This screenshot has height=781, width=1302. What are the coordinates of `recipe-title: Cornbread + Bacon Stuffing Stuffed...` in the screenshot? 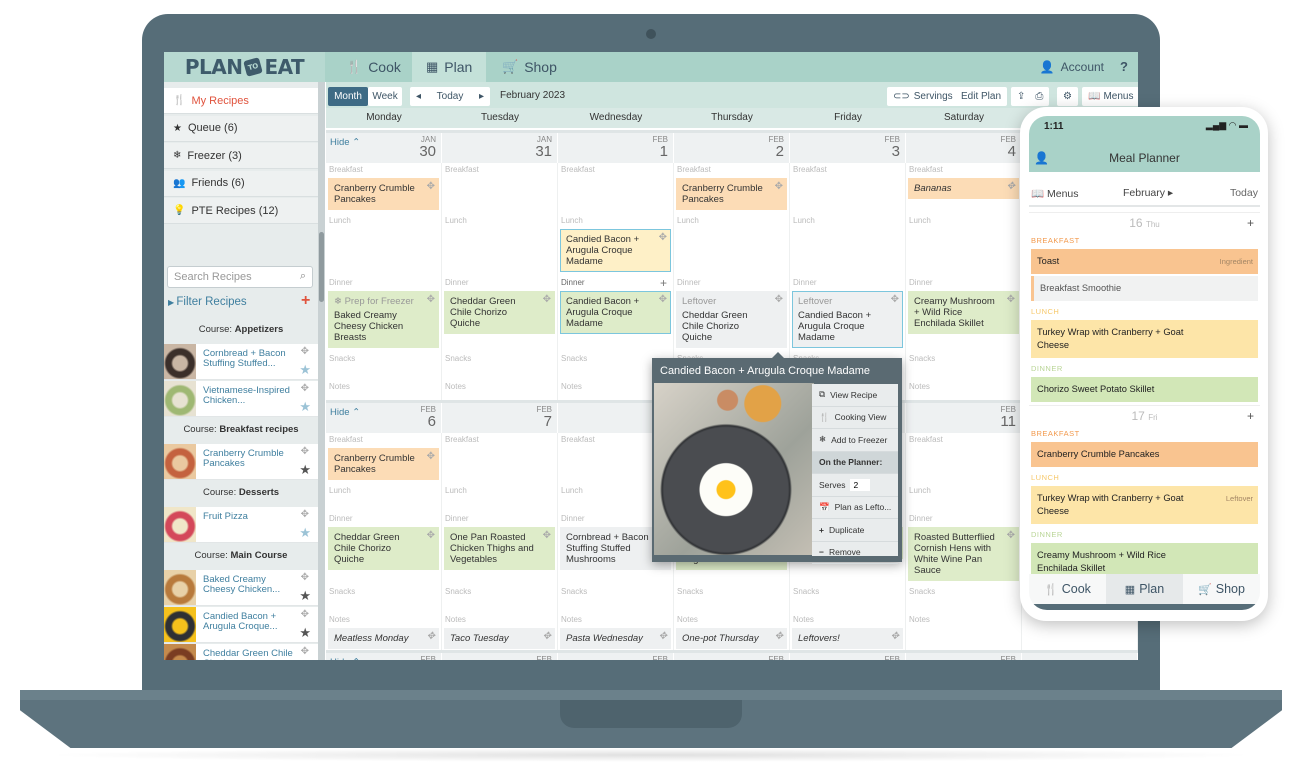 It's located at (249, 359).